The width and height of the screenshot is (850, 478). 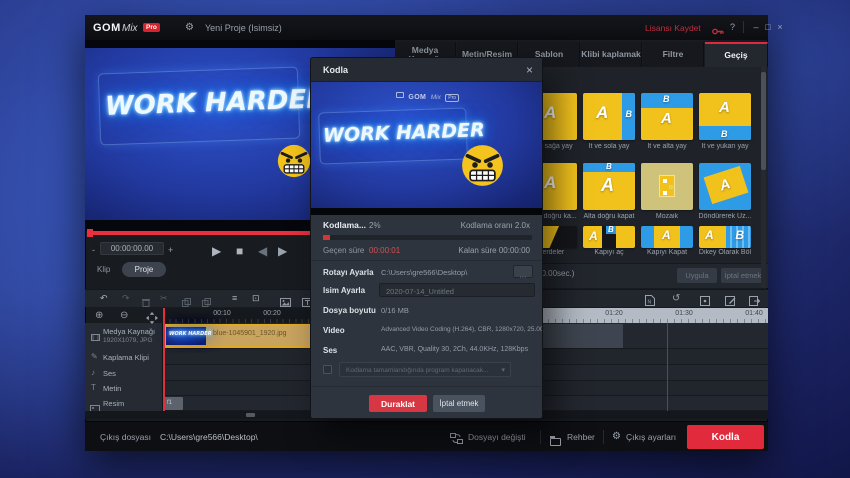 I want to click on pan-icon, so click(x=152, y=320).